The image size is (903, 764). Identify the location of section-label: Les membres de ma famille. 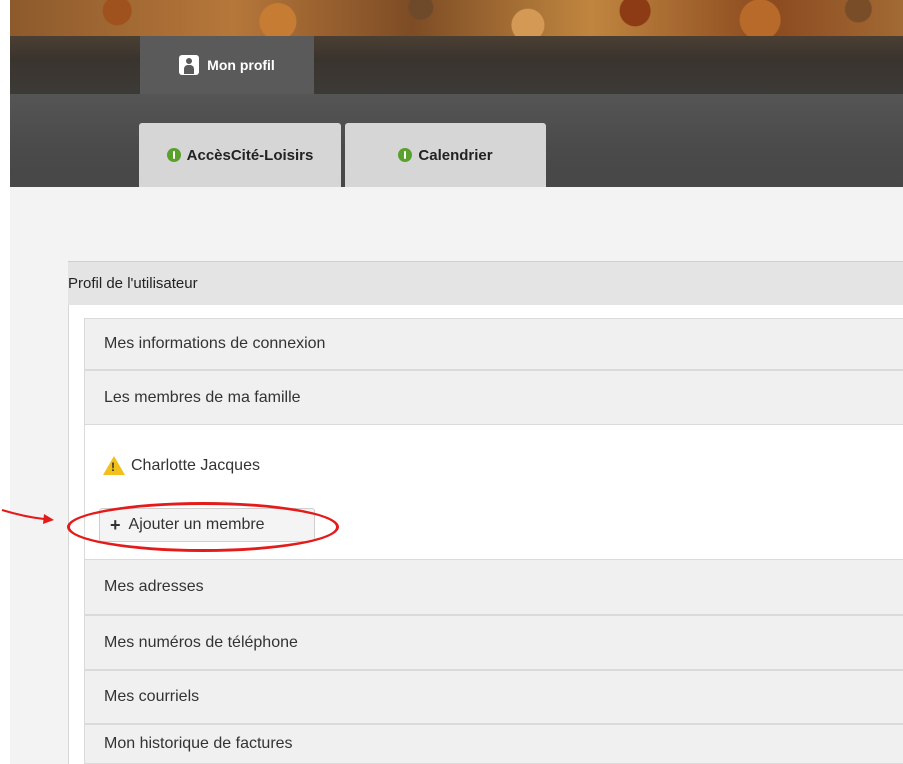
(202, 397).